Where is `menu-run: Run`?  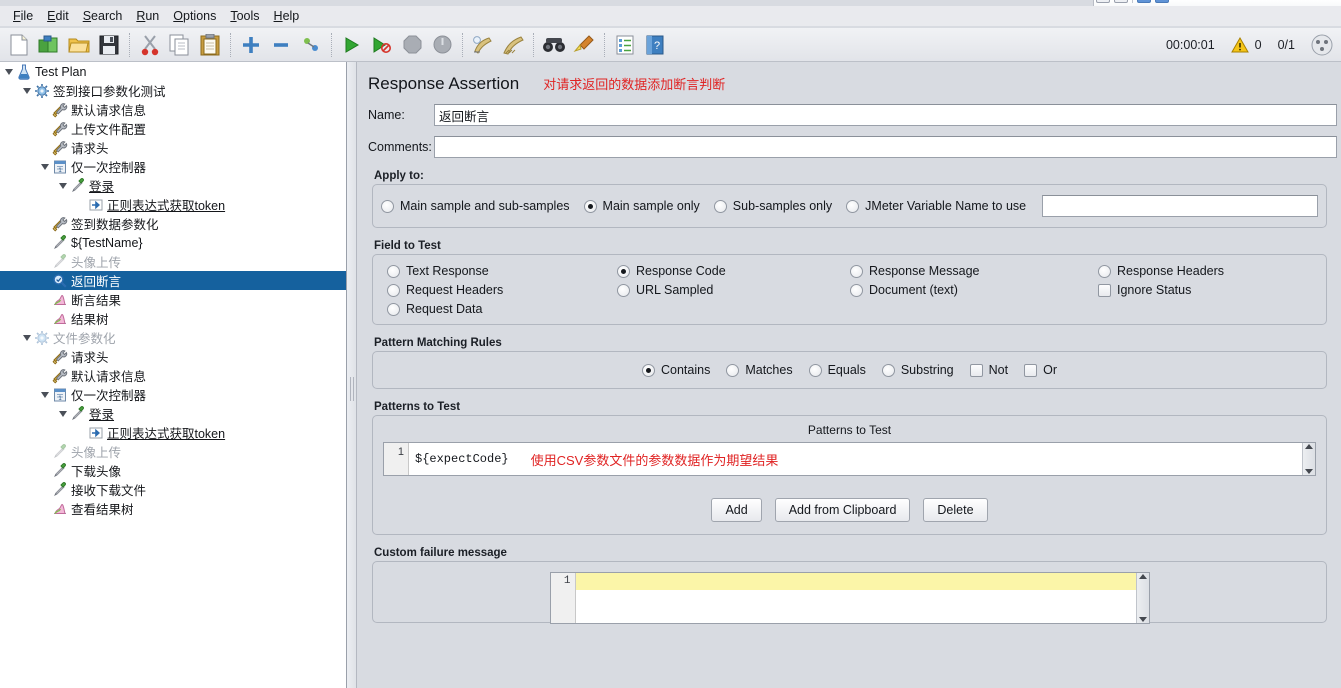
menu-run: Run is located at coordinates (147, 16).